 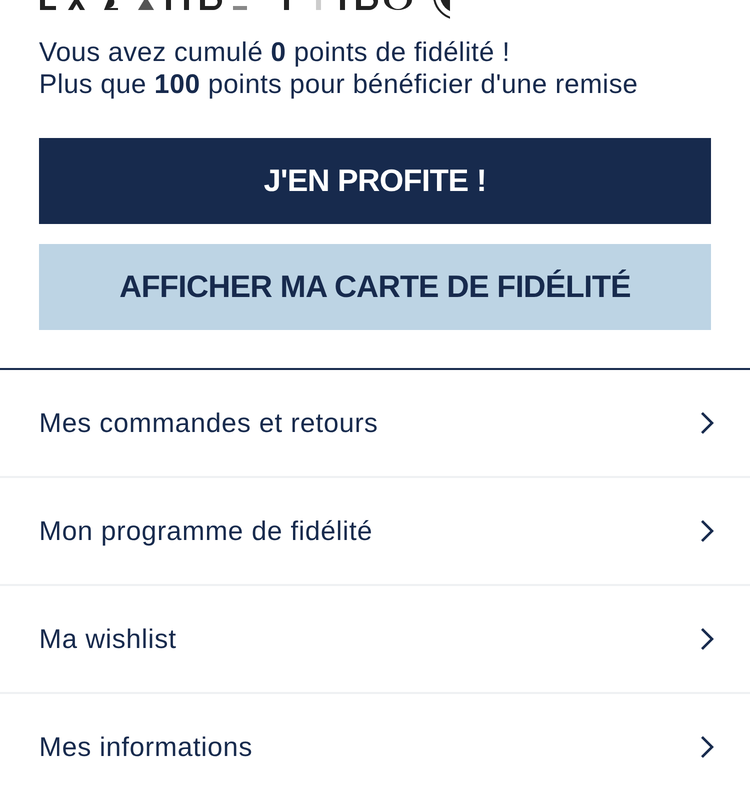 I want to click on menu-item: Mes commandes et retours, so click(x=208, y=423).